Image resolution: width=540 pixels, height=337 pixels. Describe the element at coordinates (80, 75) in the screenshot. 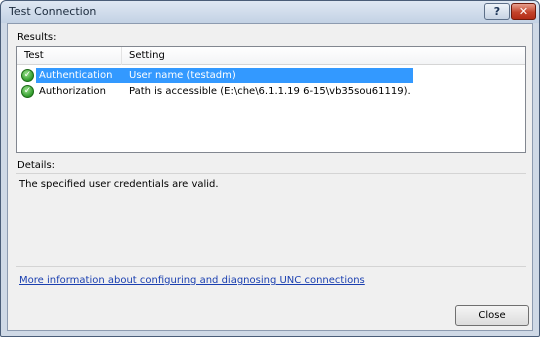

I see `row-test-name: Authentication` at that location.